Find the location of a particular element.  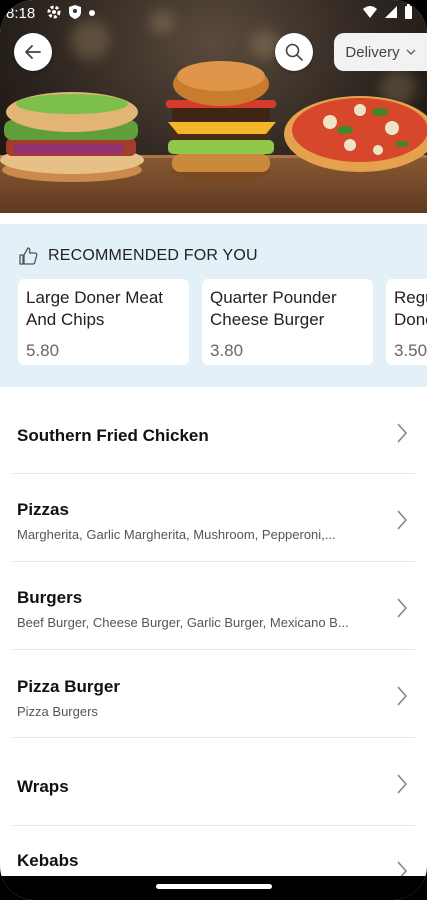

search-button is located at coordinates (294, 52).